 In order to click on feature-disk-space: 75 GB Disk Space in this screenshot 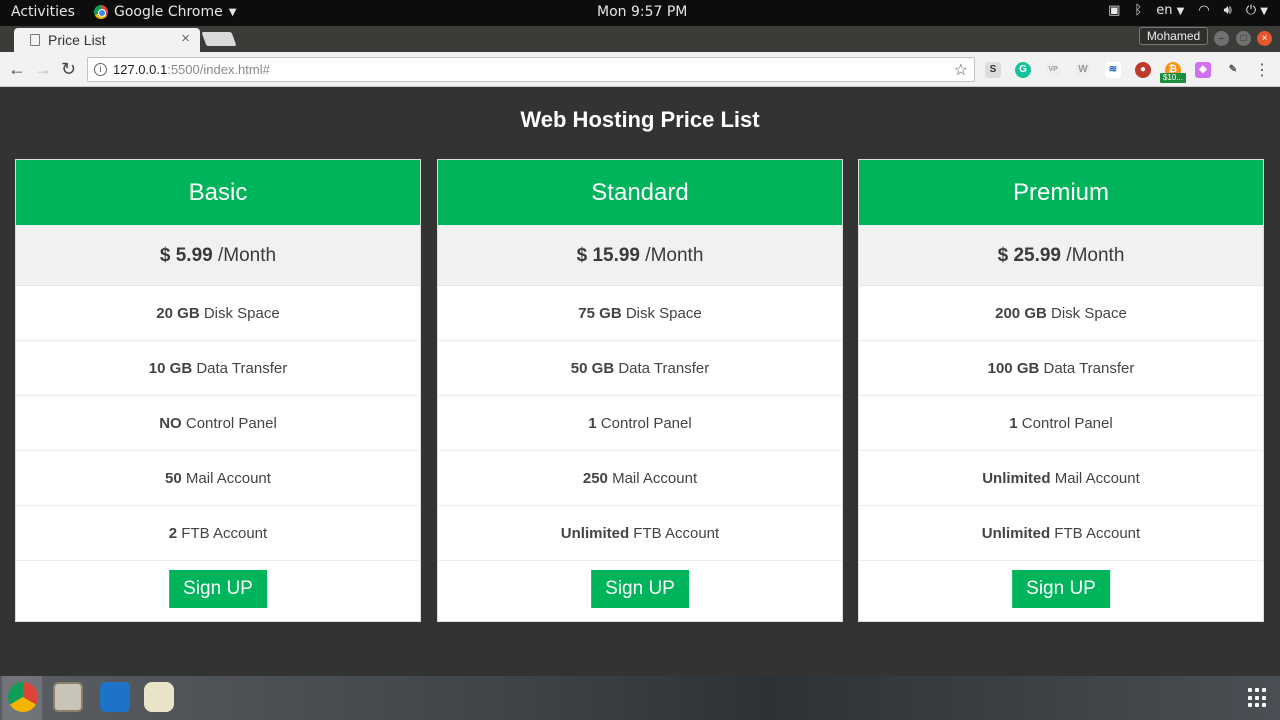, I will do `click(640, 313)`.